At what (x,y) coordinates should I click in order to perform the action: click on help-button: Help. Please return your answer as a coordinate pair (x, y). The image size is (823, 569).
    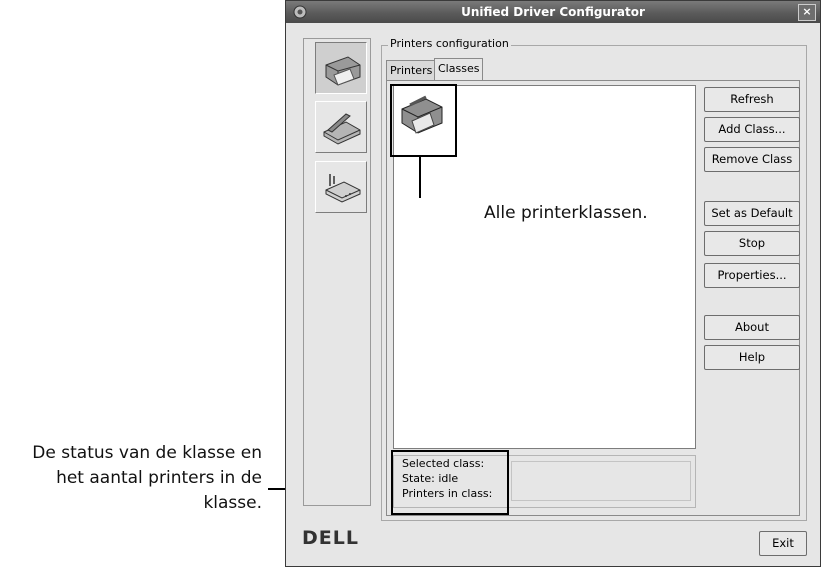
    Looking at the image, I should click on (752, 357).